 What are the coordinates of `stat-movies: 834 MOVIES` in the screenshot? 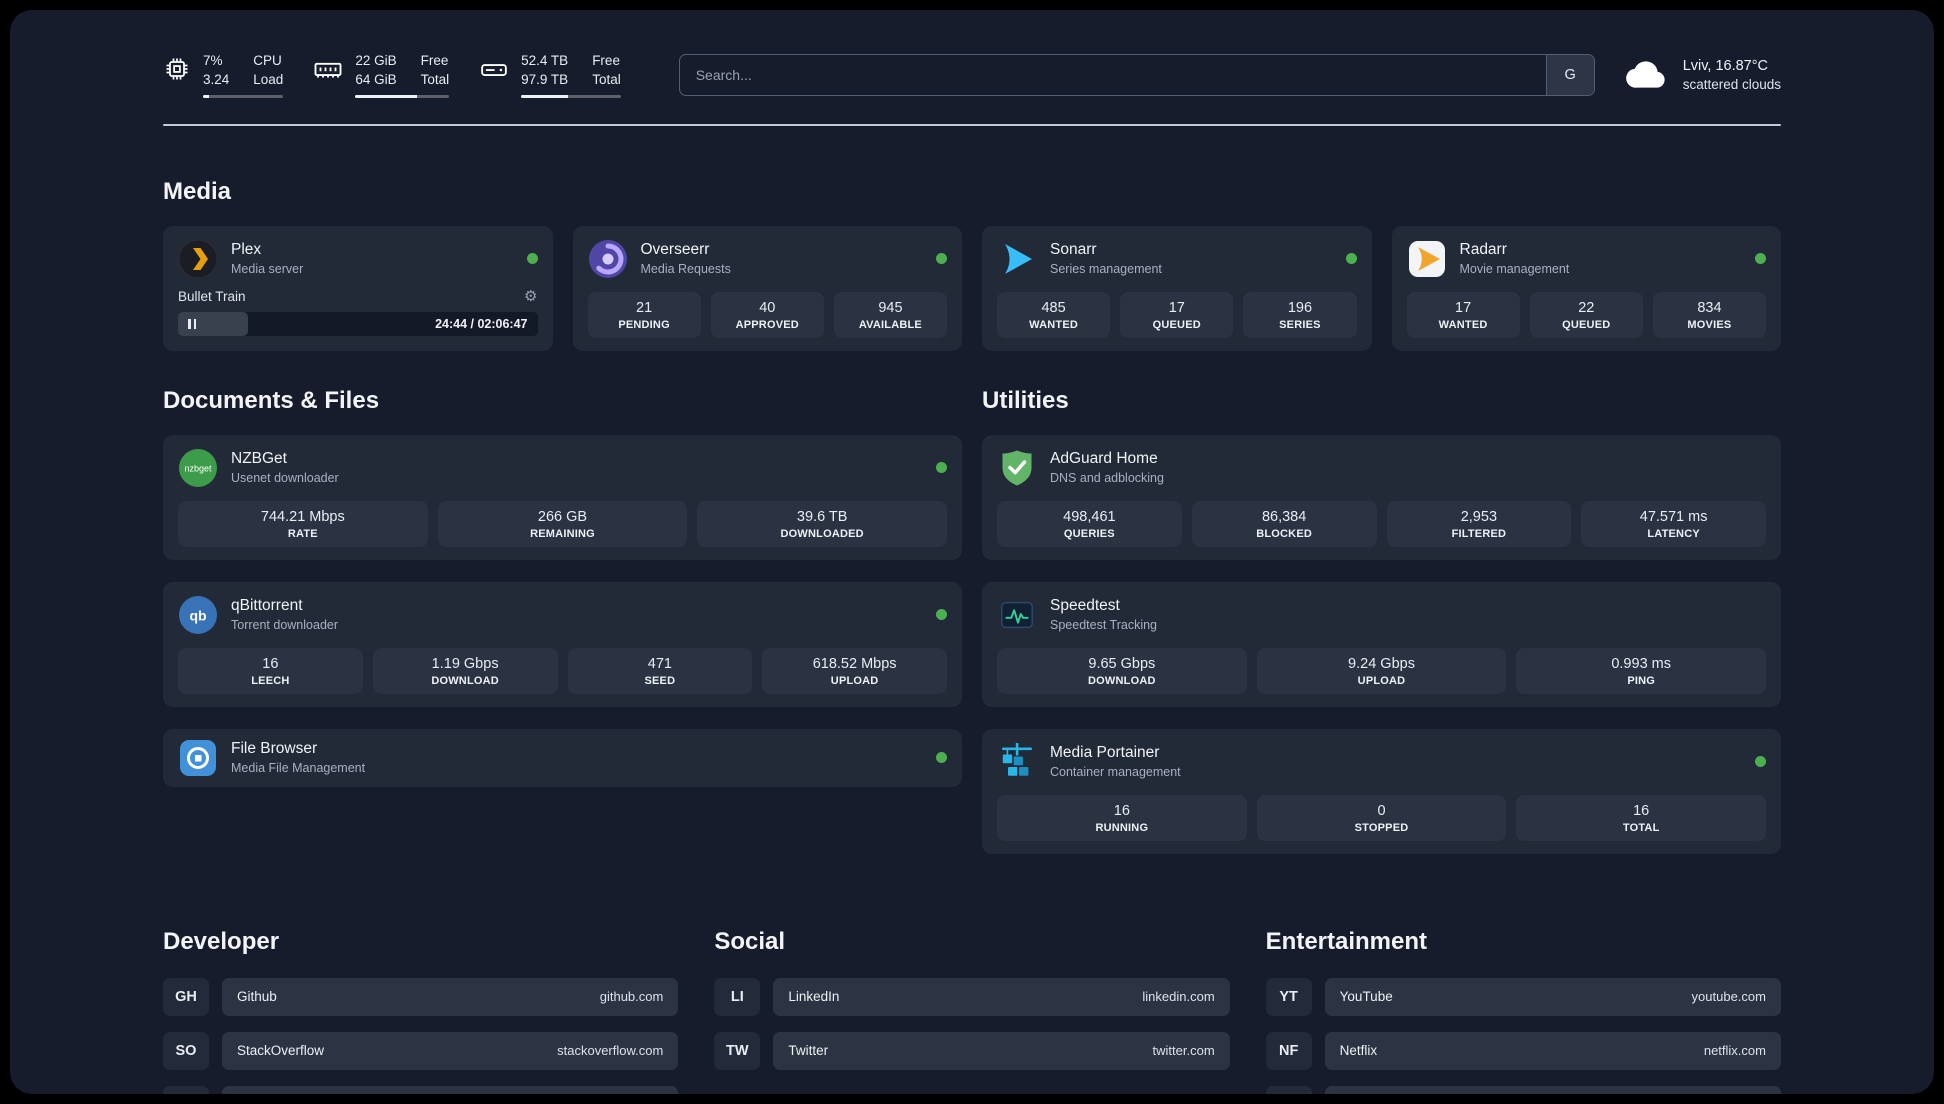 It's located at (1709, 314).